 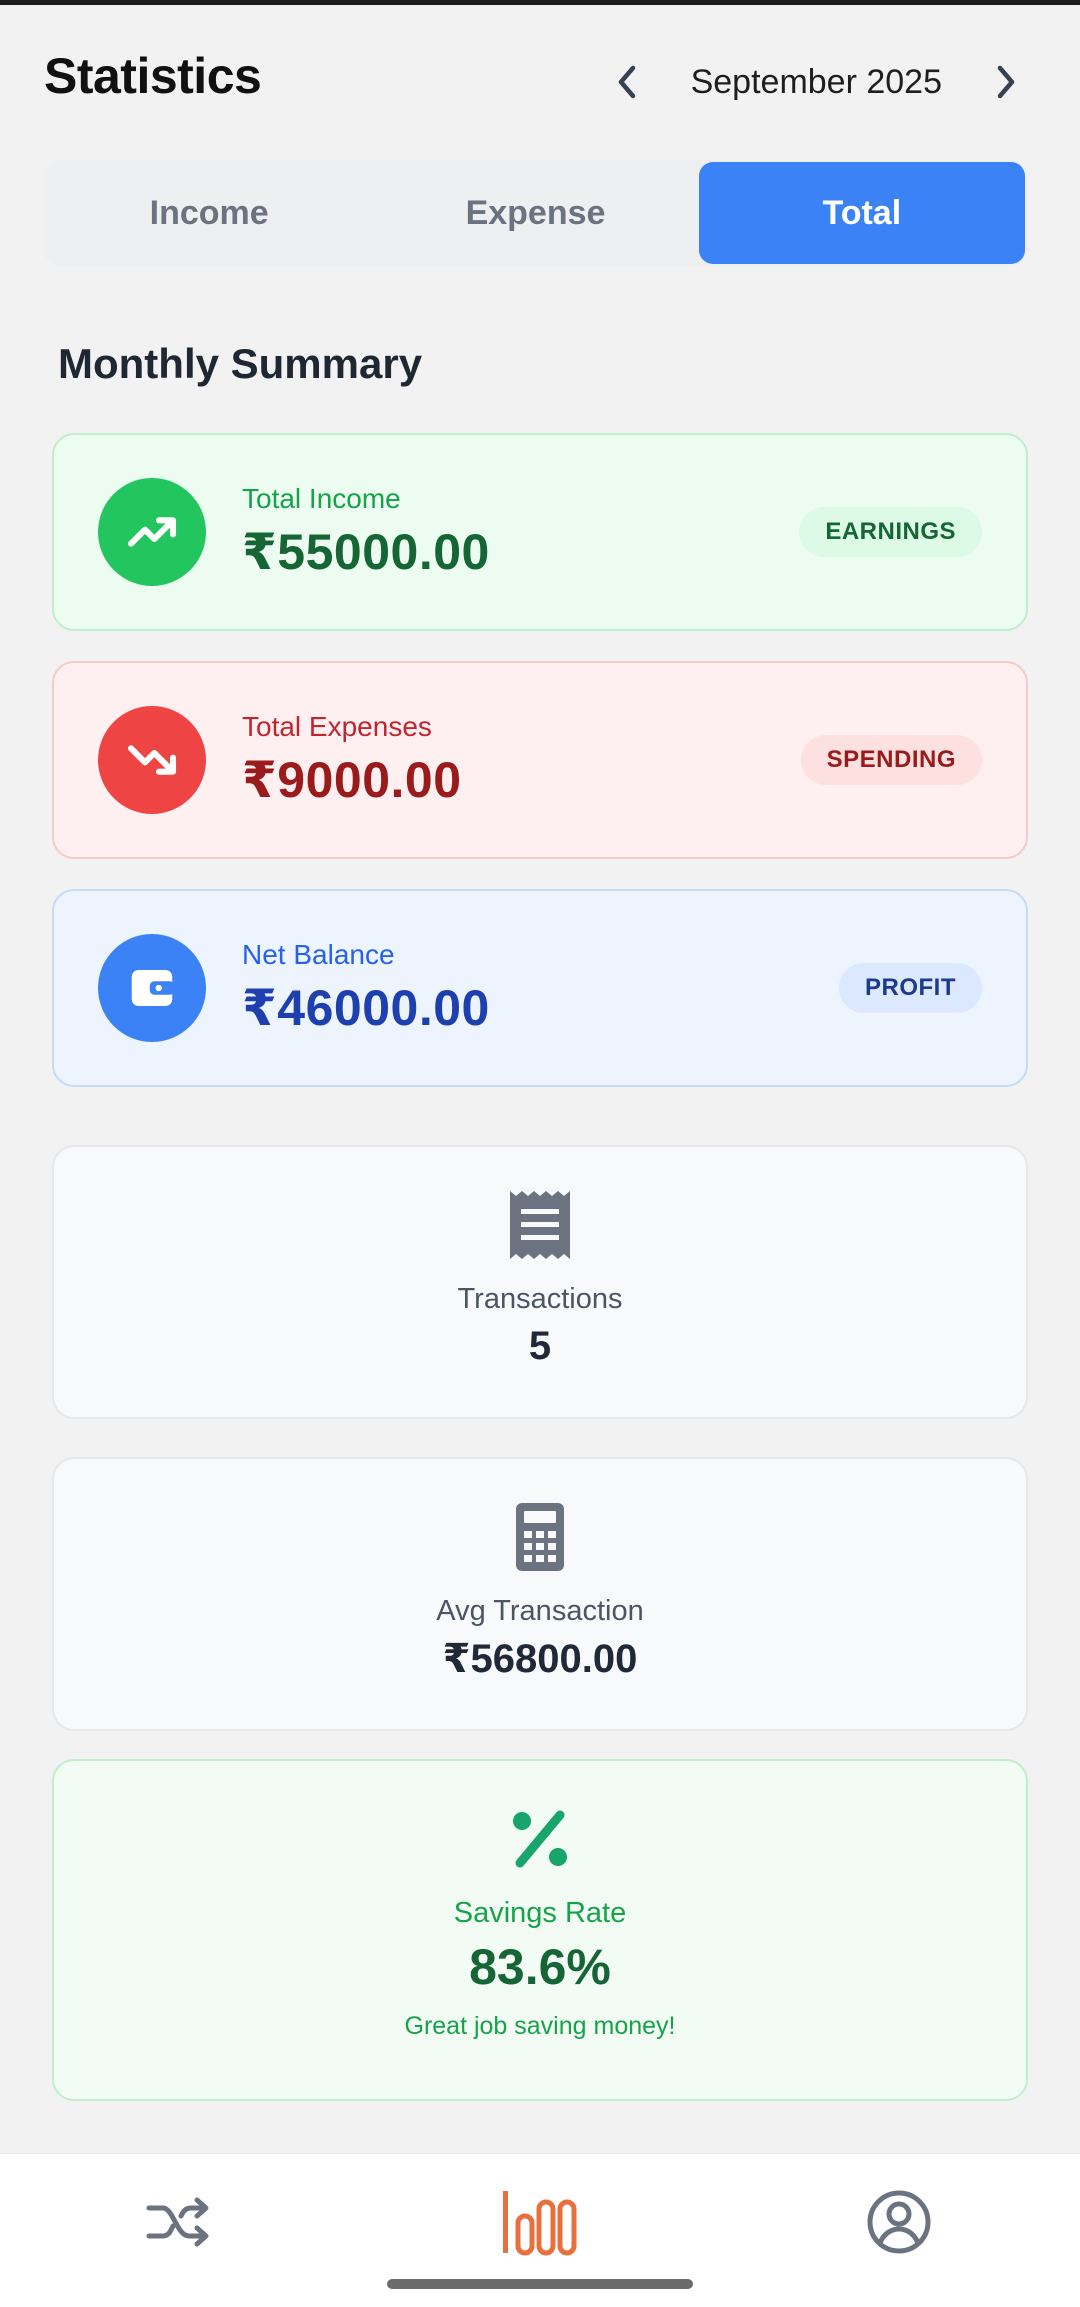 I want to click on balance-texts: Net Balance ₹46000.00, so click(x=540, y=988).